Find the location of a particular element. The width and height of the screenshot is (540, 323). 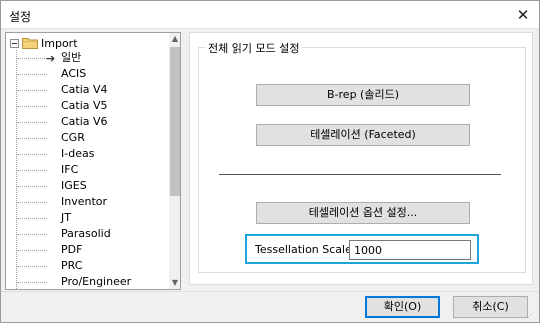

tree-item: Catia V6 is located at coordinates (86, 122).